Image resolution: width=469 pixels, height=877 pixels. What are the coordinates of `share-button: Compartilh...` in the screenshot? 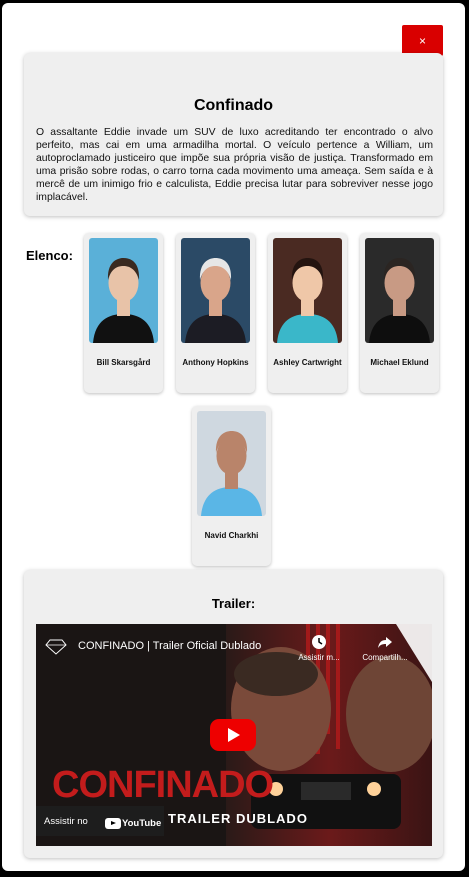 It's located at (385, 648).